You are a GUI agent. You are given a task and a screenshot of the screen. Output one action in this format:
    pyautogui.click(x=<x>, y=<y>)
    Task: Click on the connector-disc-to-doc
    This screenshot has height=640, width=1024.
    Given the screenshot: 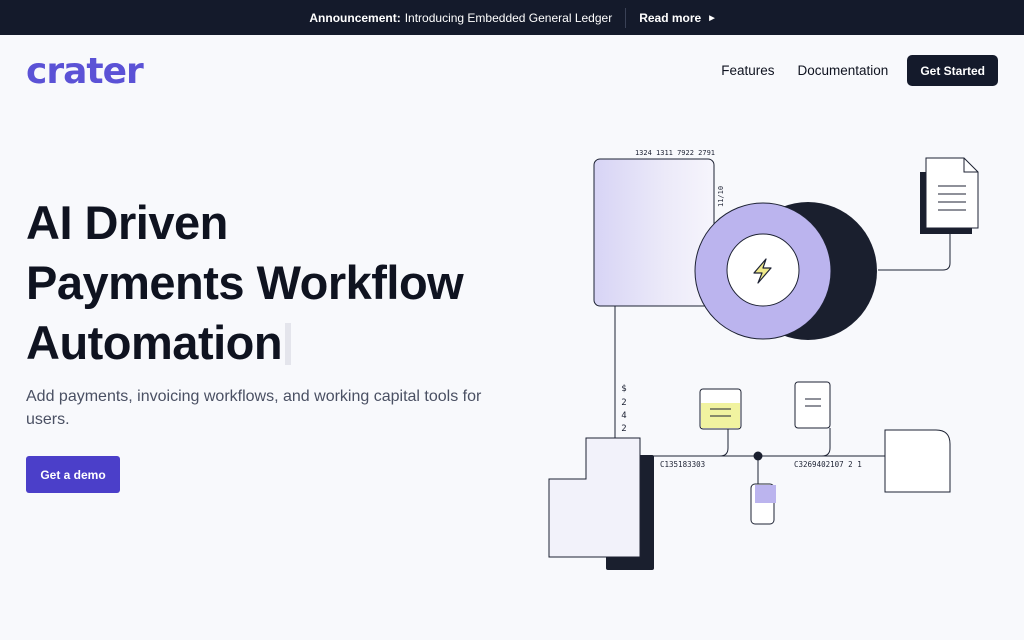 What is the action you would take?
    pyautogui.click(x=914, y=251)
    